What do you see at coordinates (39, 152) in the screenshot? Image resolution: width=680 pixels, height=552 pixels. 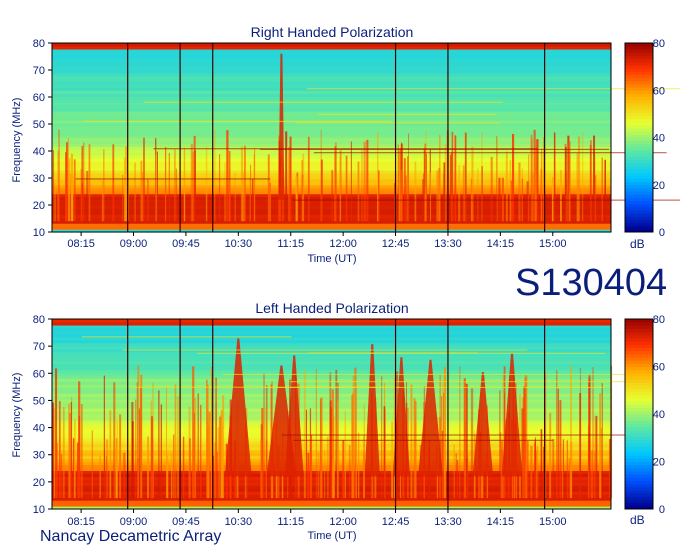 I see `y-tick-label: 40` at bounding box center [39, 152].